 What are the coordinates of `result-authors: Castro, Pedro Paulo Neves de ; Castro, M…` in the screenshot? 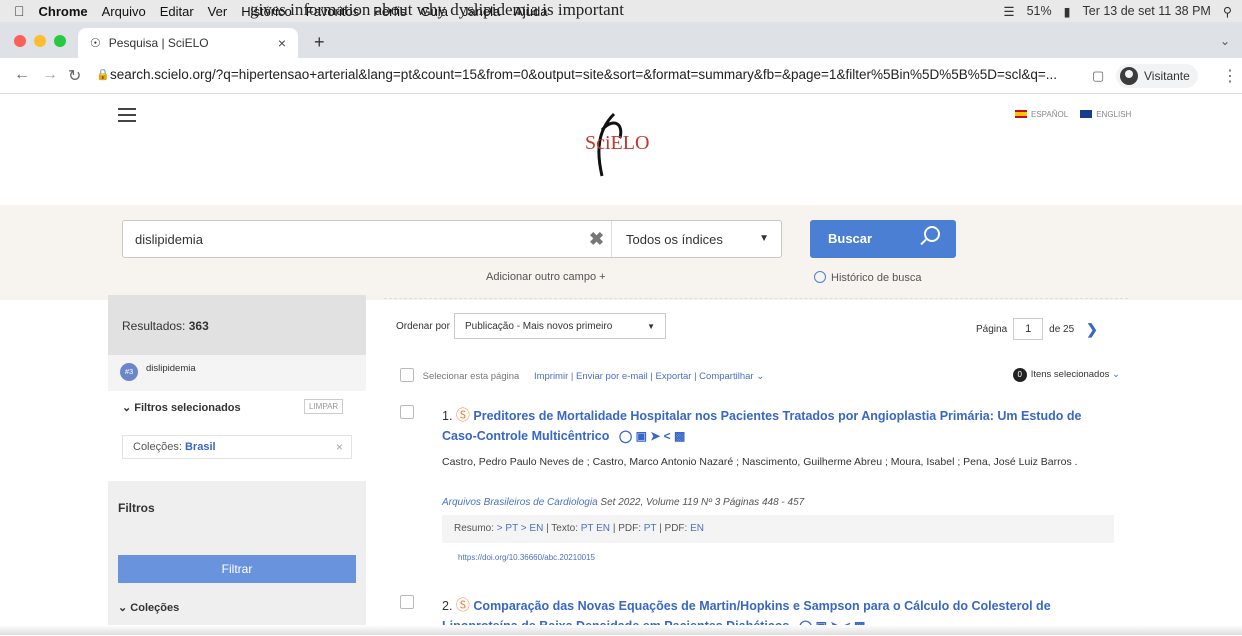 It's located at (777, 462).